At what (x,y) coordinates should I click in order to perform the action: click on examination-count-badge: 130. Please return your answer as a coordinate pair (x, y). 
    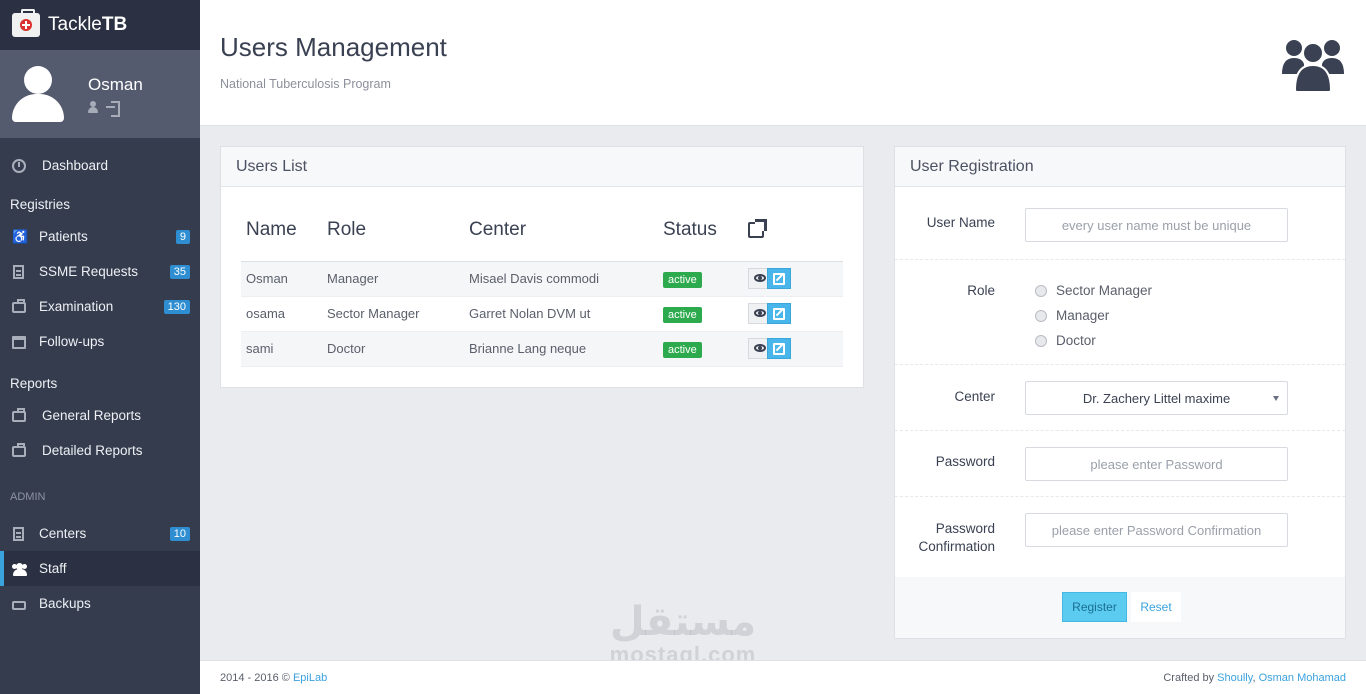
    Looking at the image, I should click on (176, 306).